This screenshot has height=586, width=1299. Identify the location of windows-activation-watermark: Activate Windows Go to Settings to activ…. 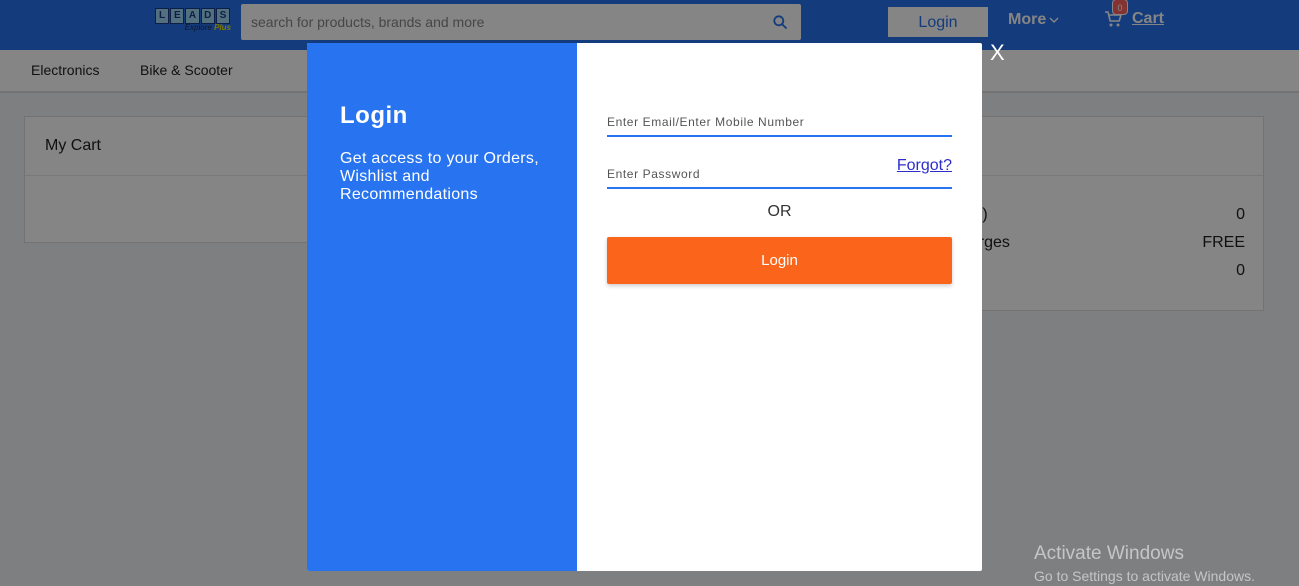
(1144, 563).